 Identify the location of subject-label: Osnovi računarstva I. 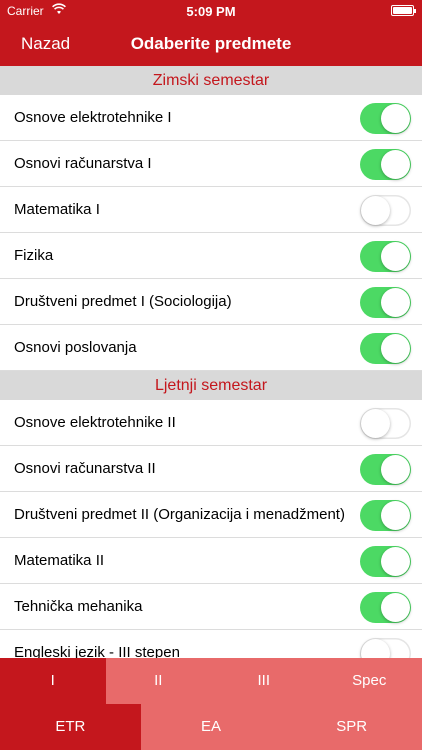
(83, 163).